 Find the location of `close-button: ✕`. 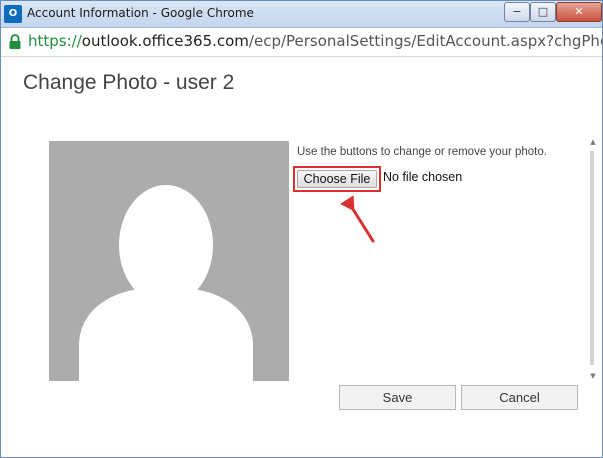

close-button: ✕ is located at coordinates (579, 12).